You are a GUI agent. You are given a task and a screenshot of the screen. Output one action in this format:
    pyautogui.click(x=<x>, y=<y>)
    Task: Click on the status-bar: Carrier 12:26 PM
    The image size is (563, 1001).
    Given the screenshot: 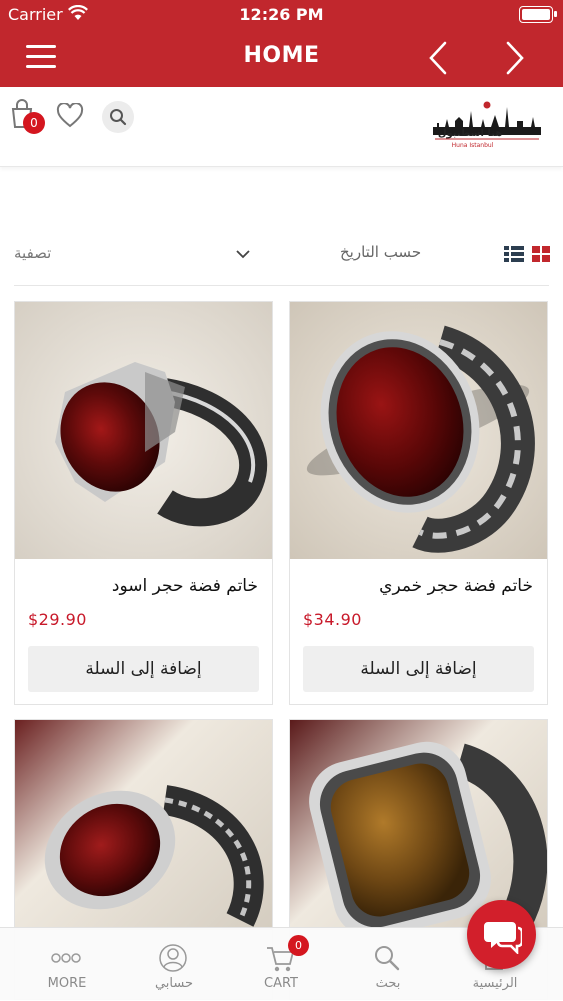 What is the action you would take?
    pyautogui.click(x=281, y=15)
    